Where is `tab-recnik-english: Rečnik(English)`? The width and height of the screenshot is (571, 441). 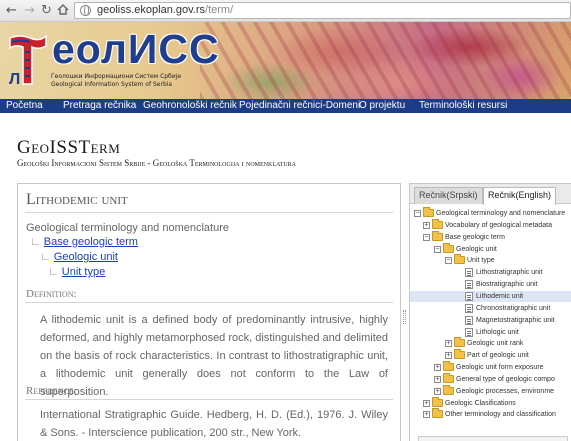 tab-recnik-english: Rečnik(English) is located at coordinates (520, 196).